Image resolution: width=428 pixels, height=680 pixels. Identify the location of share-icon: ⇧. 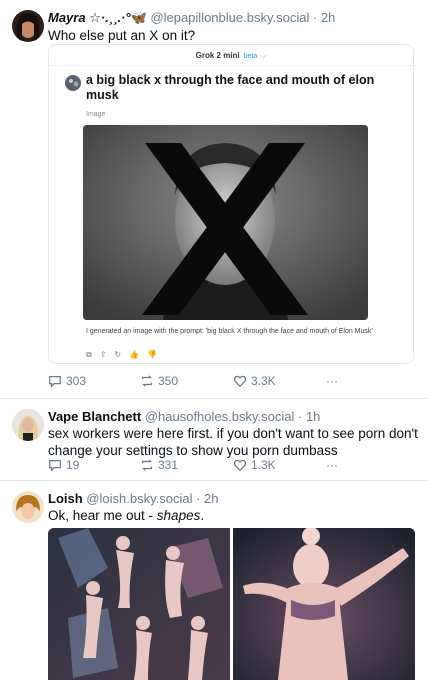
(103, 355).